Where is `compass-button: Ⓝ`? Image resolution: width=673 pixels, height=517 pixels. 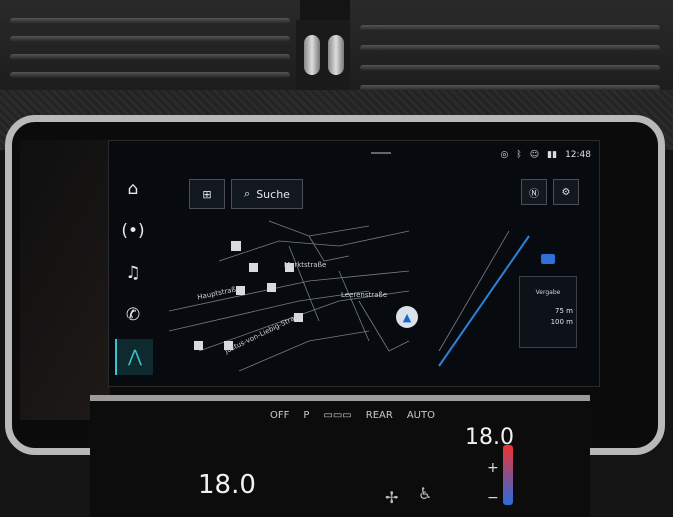 compass-button: Ⓝ is located at coordinates (534, 192).